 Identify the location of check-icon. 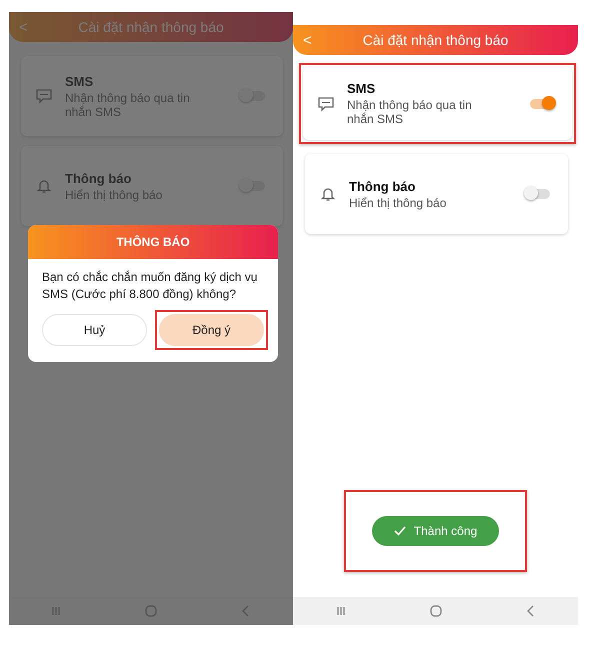
(400, 531).